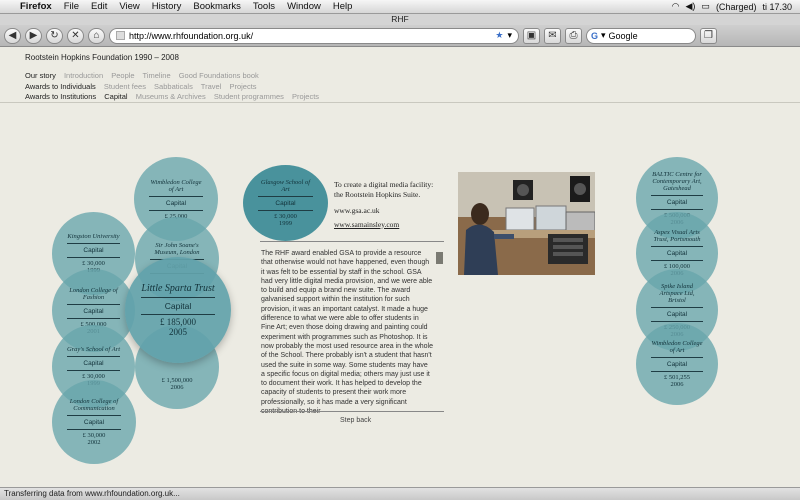 The height and width of the screenshot is (500, 800). I want to click on bookmark-star-icon: ★, so click(499, 35).